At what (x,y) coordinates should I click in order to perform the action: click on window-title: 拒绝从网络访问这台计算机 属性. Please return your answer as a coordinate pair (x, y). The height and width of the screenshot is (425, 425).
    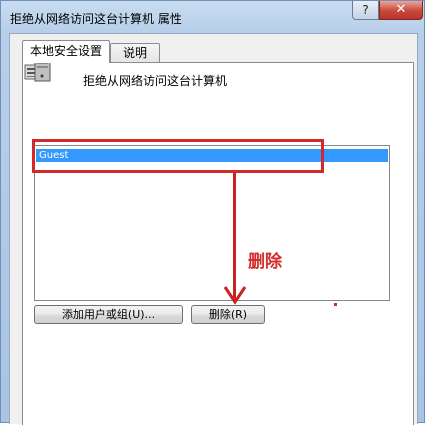
    Looking at the image, I should click on (96, 19).